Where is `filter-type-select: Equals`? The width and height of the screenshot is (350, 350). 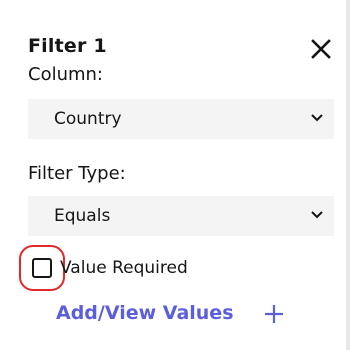 filter-type-select: Equals is located at coordinates (181, 216).